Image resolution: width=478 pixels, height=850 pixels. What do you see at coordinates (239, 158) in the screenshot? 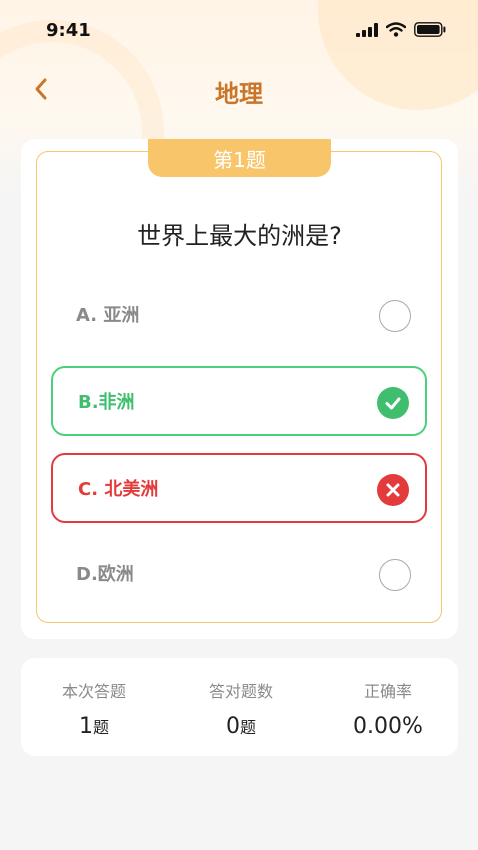
I see `question-number-tab: 第1题` at bounding box center [239, 158].